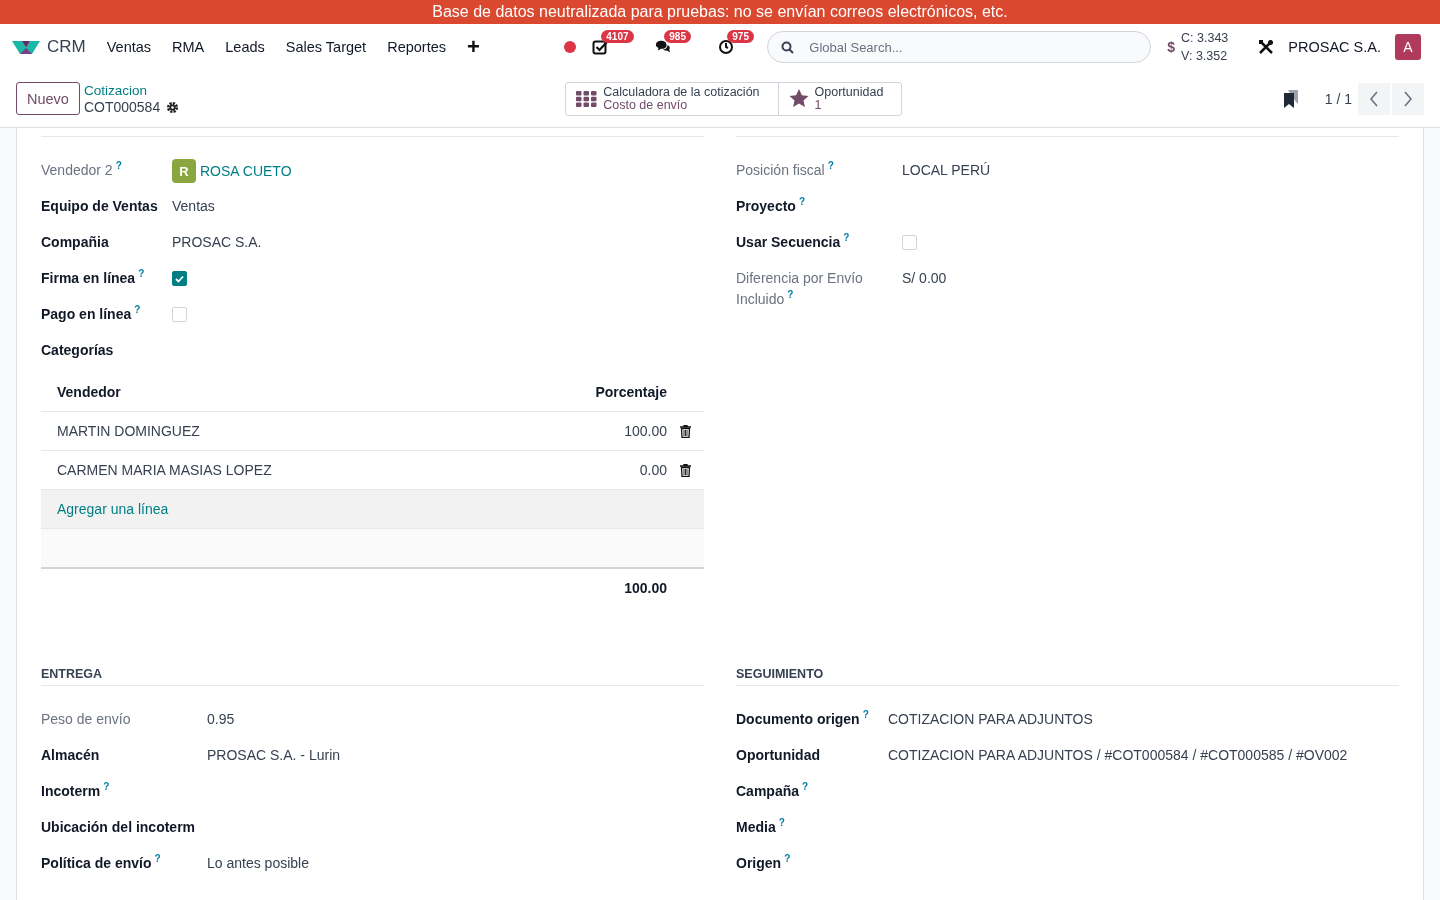  I want to click on grid-icon, so click(587, 98).